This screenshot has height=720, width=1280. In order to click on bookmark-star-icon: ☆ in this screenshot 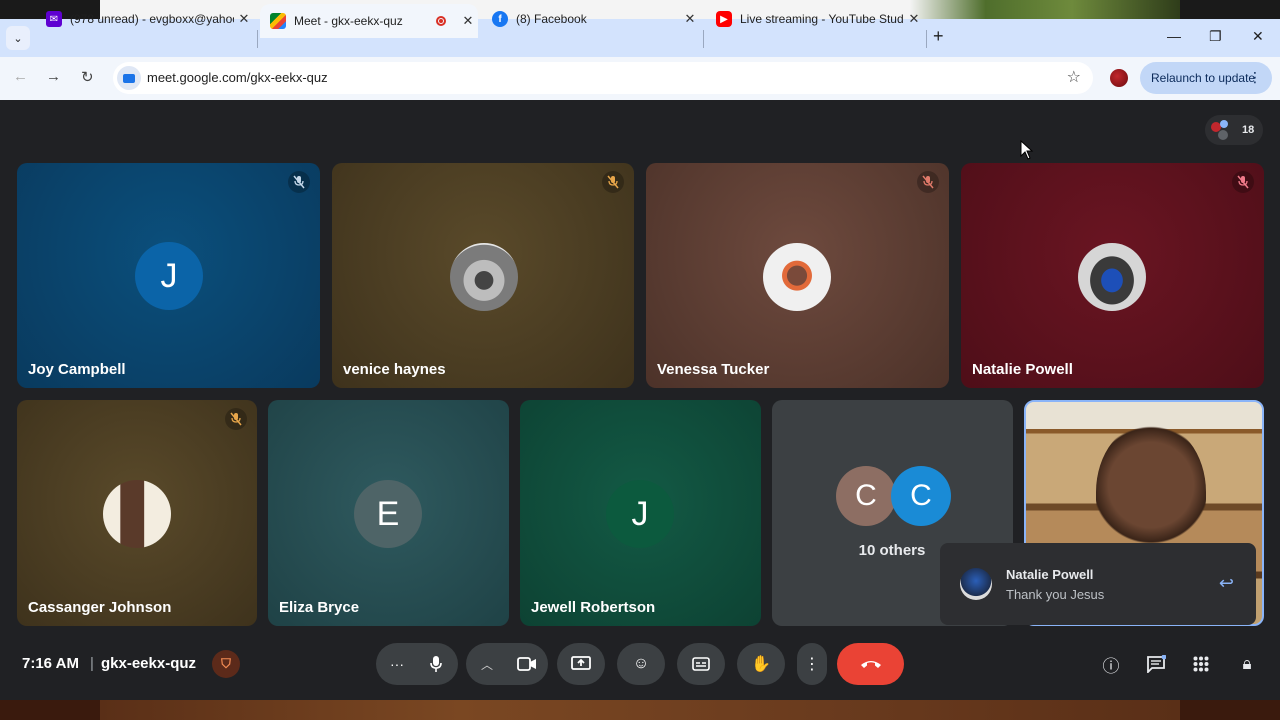, I will do `click(1074, 77)`.